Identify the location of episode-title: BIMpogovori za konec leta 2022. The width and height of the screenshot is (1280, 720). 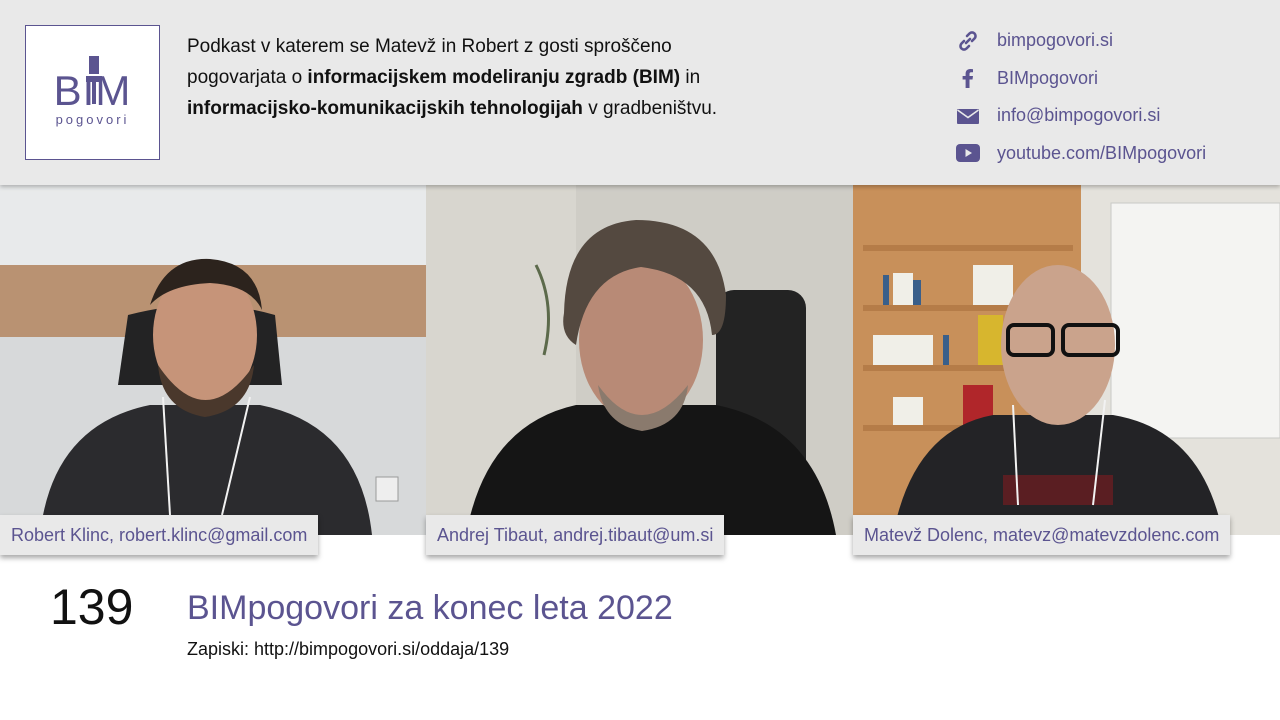
(430, 608).